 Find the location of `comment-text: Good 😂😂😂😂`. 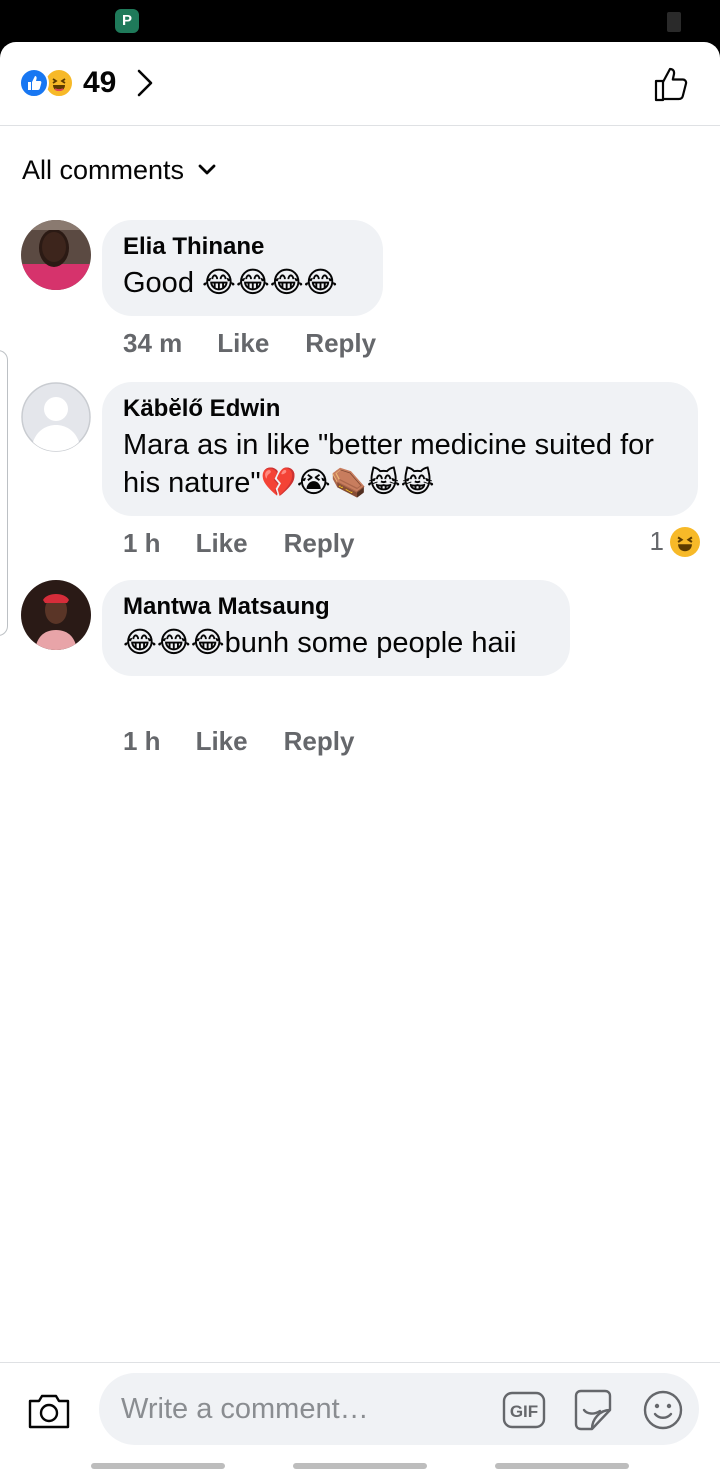

comment-text: Good 😂😂😂😂 is located at coordinates (230, 283).